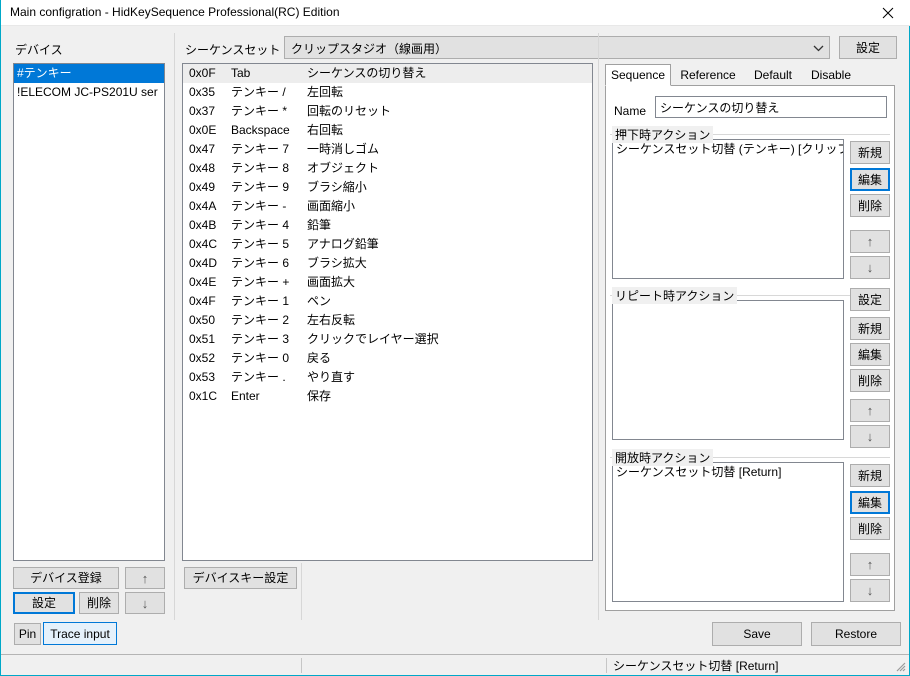 The image size is (910, 676). Describe the element at coordinates (771, 107) in the screenshot. I see `name-input: シーケンスの切り替え` at that location.